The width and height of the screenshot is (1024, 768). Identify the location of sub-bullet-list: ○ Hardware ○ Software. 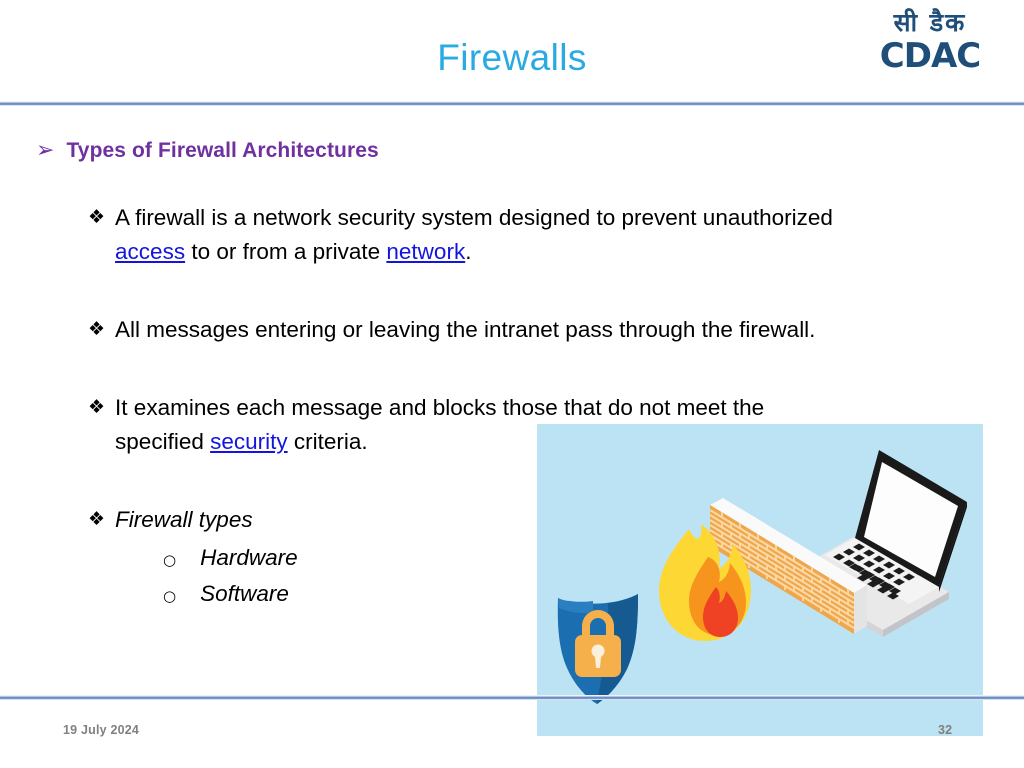
(230, 577).